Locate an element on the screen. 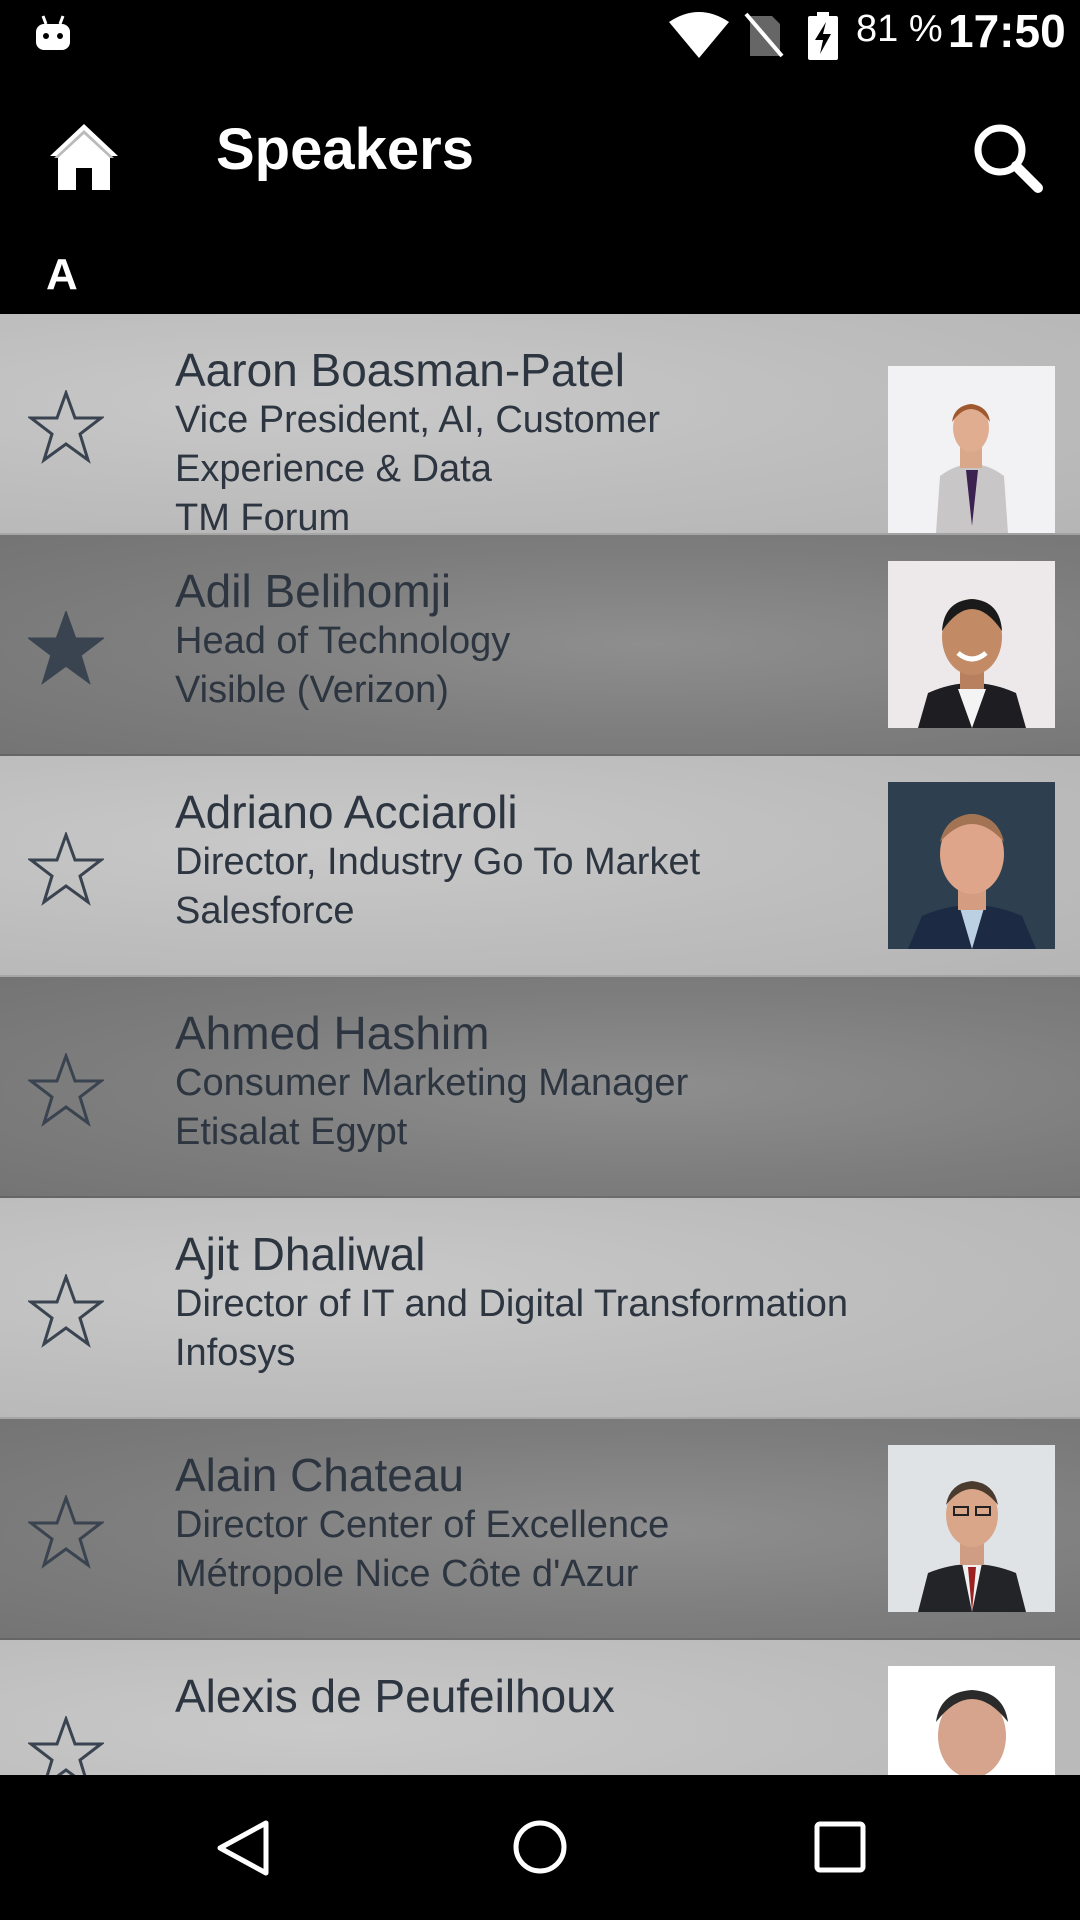  section-letter: A is located at coordinates (62, 274).